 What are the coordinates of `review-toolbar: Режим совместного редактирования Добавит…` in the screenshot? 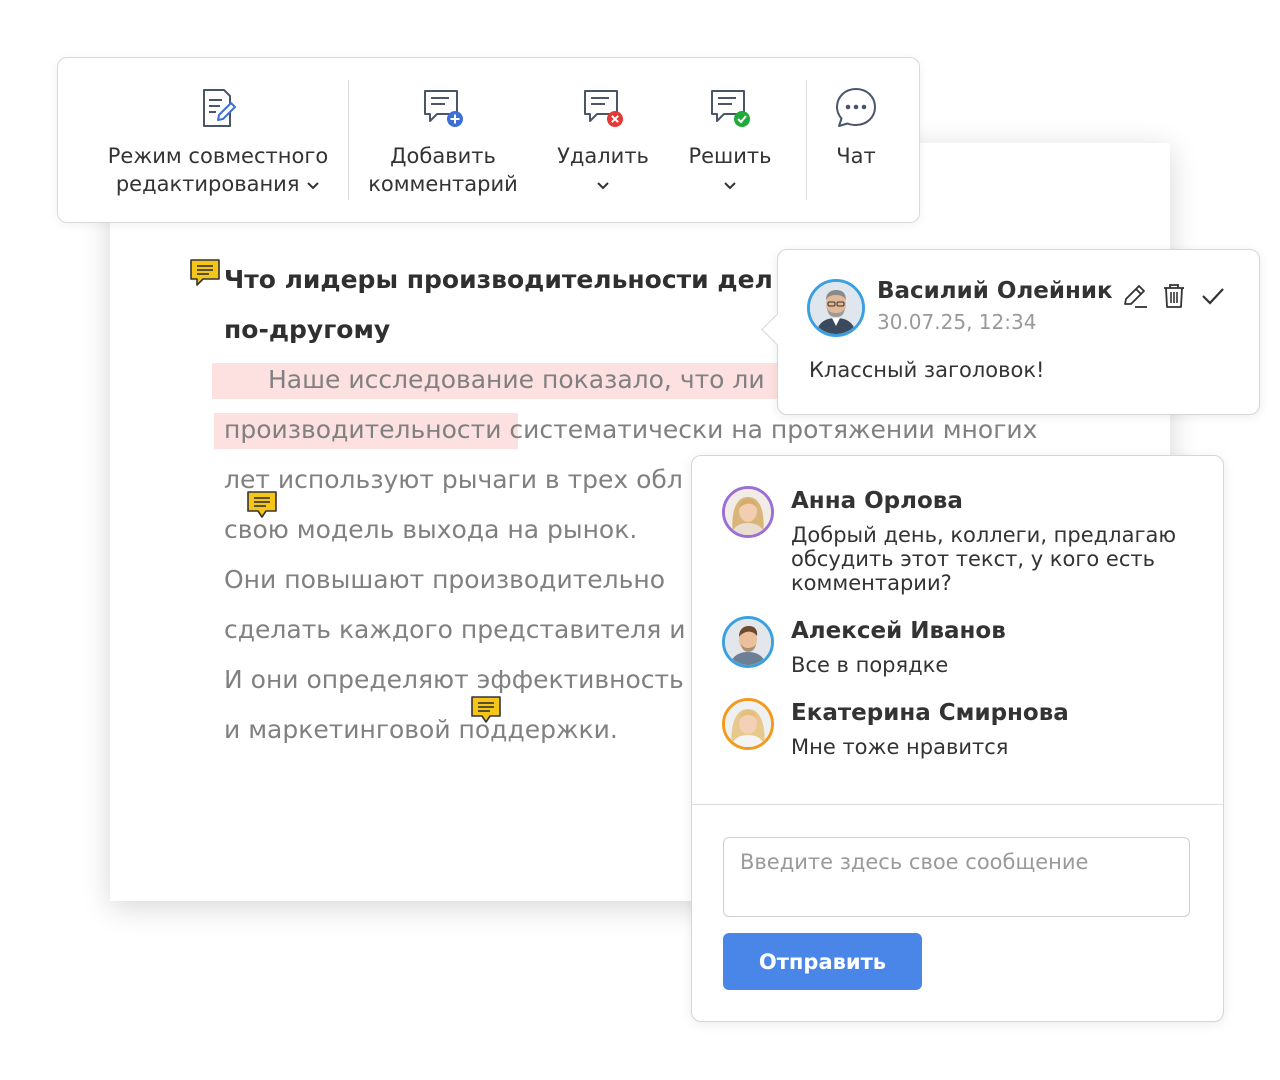 It's located at (488, 140).